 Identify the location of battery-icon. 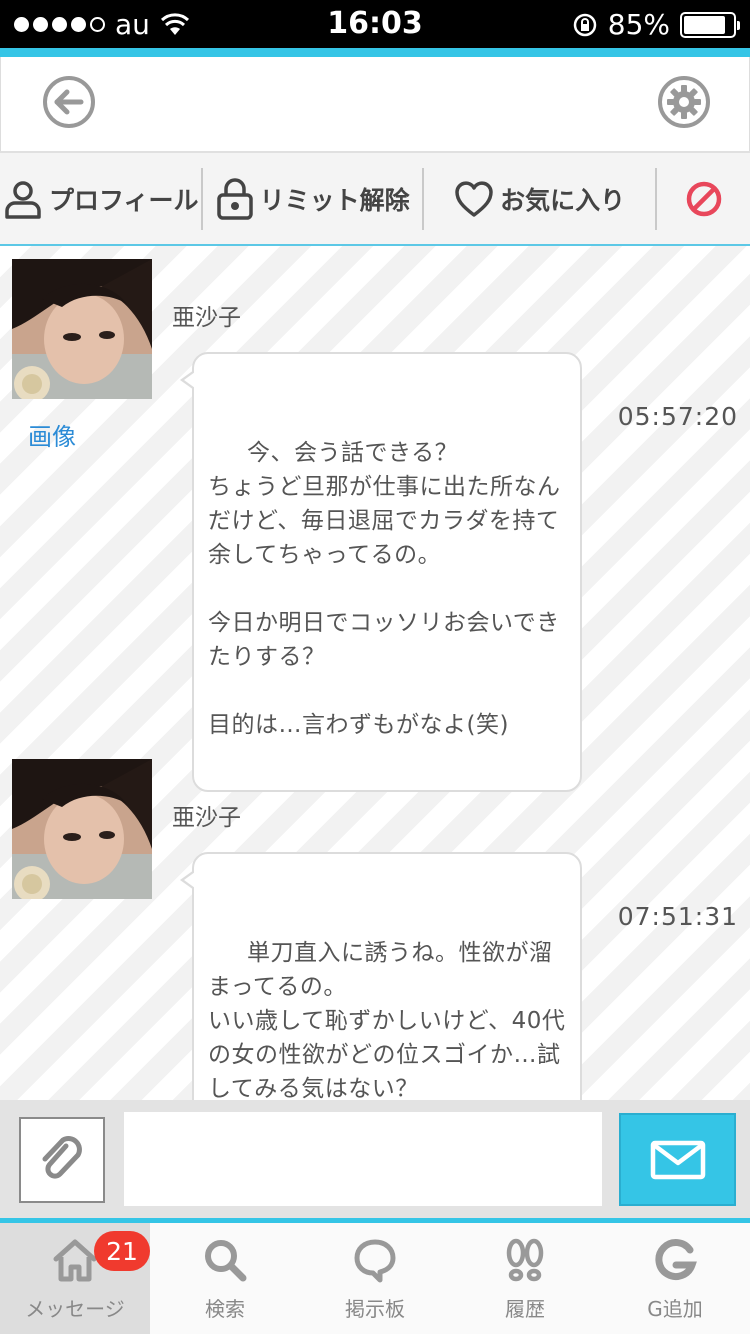
(710, 24).